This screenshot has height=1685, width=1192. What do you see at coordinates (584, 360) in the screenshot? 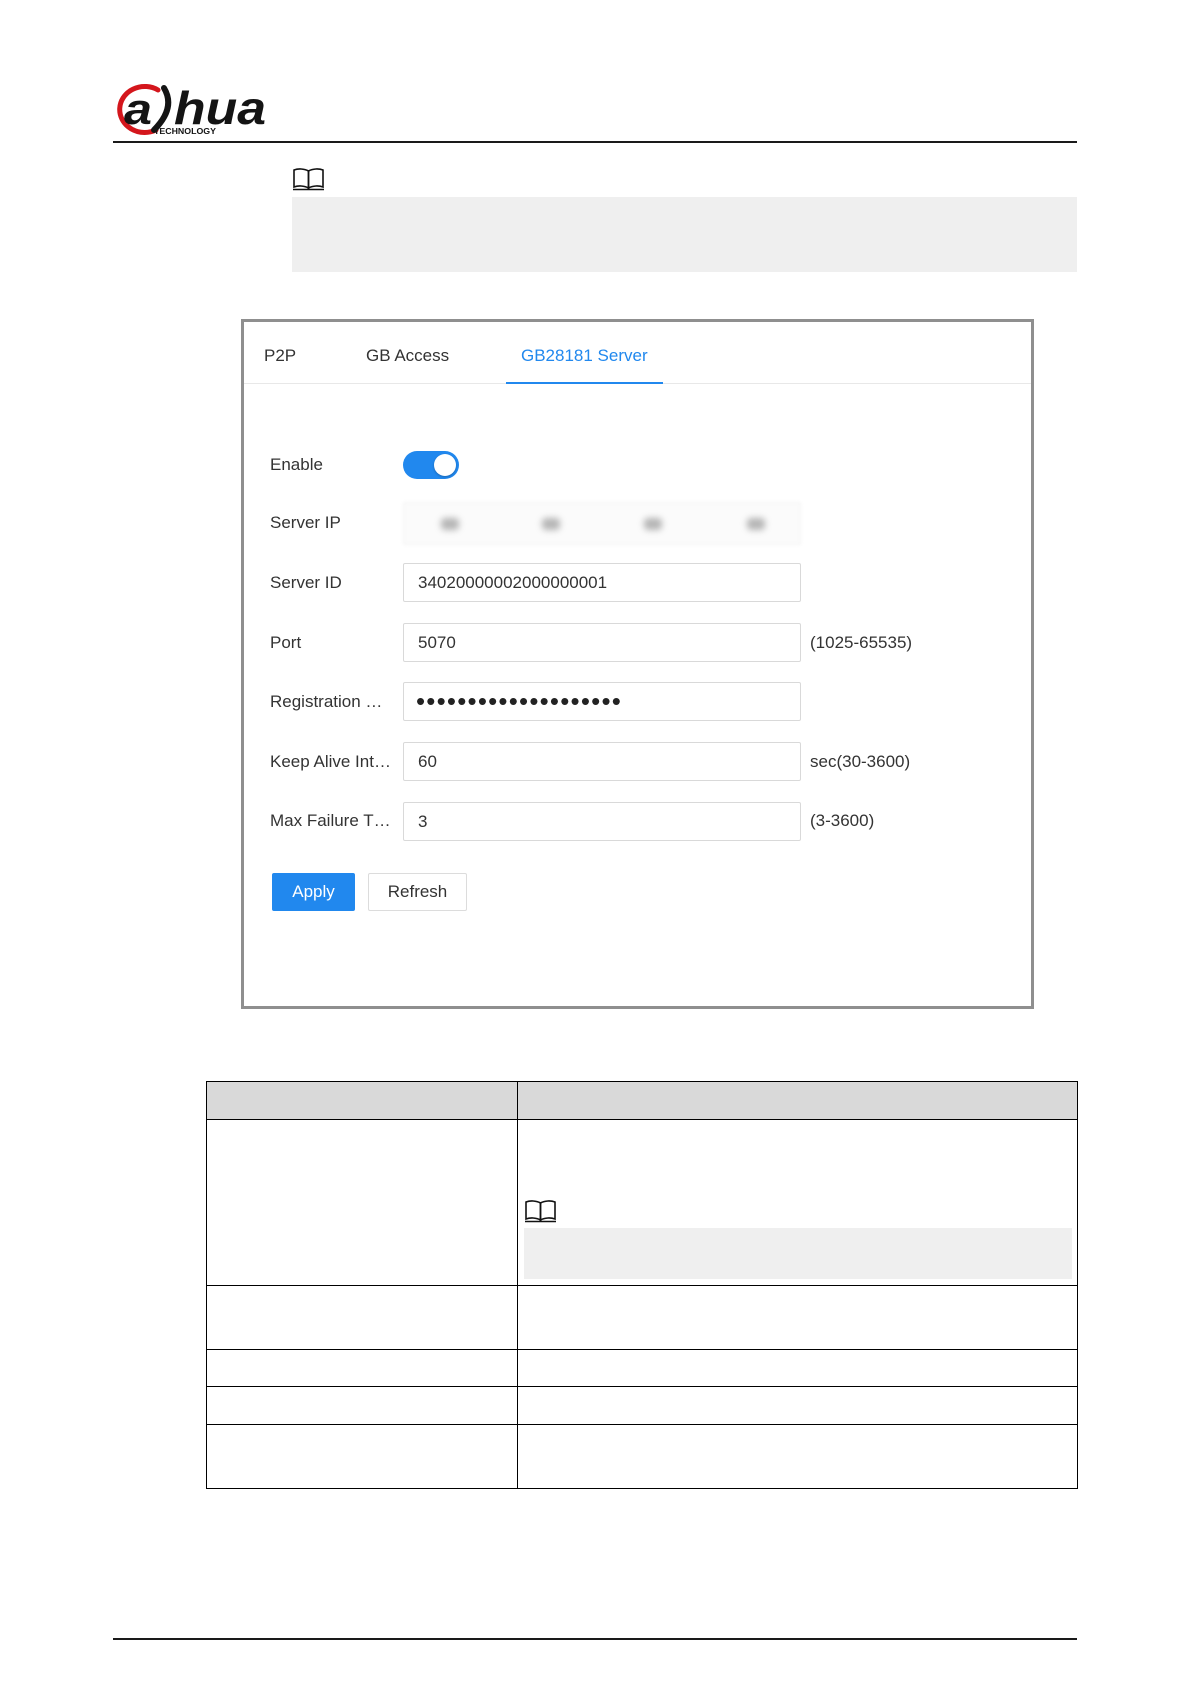
I see `tab-gb28181-server: GB28181 Server` at bounding box center [584, 360].